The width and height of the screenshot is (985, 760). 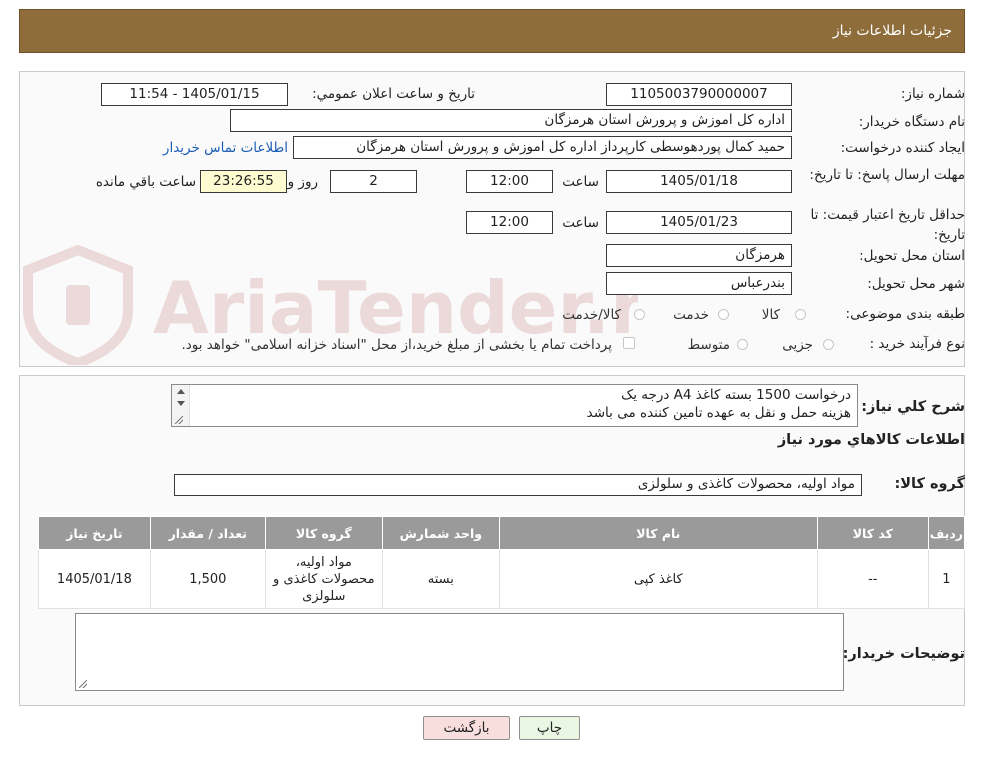 I want to click on description-label: شرح کلي نياز:, so click(x=913, y=407).